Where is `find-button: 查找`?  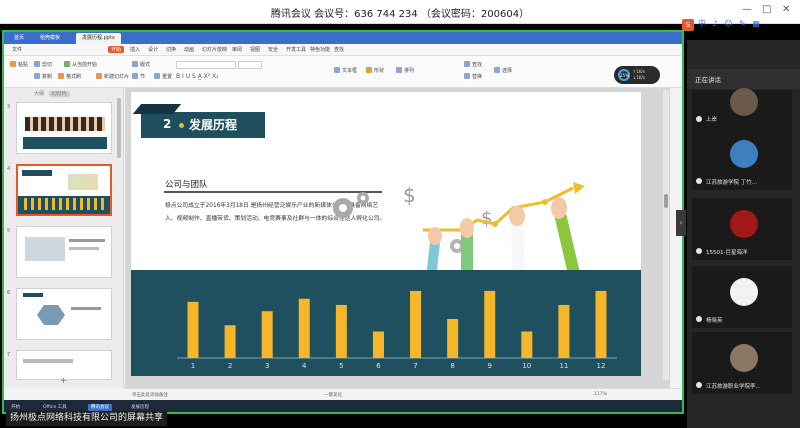
find-button: 查找 is located at coordinates (473, 64).